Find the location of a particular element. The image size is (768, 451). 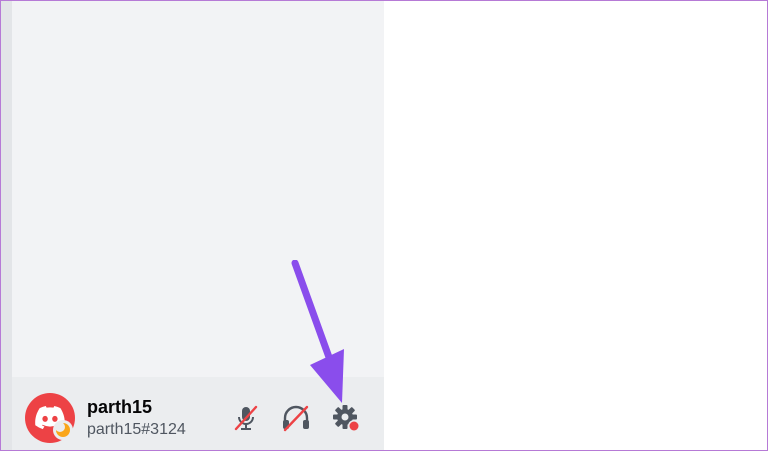

headphones-deafened-icon is located at coordinates (296, 418).